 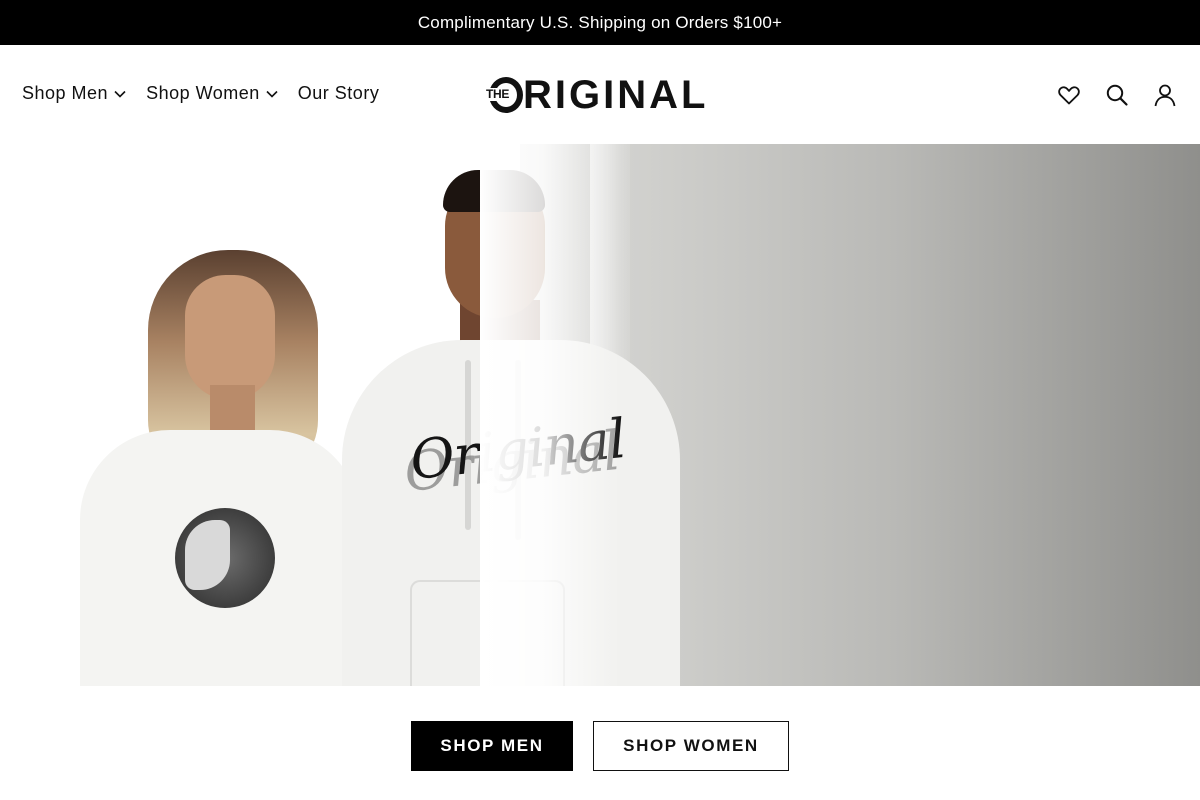 I want to click on shop-men-button: SHOP MEN, so click(x=492, y=746).